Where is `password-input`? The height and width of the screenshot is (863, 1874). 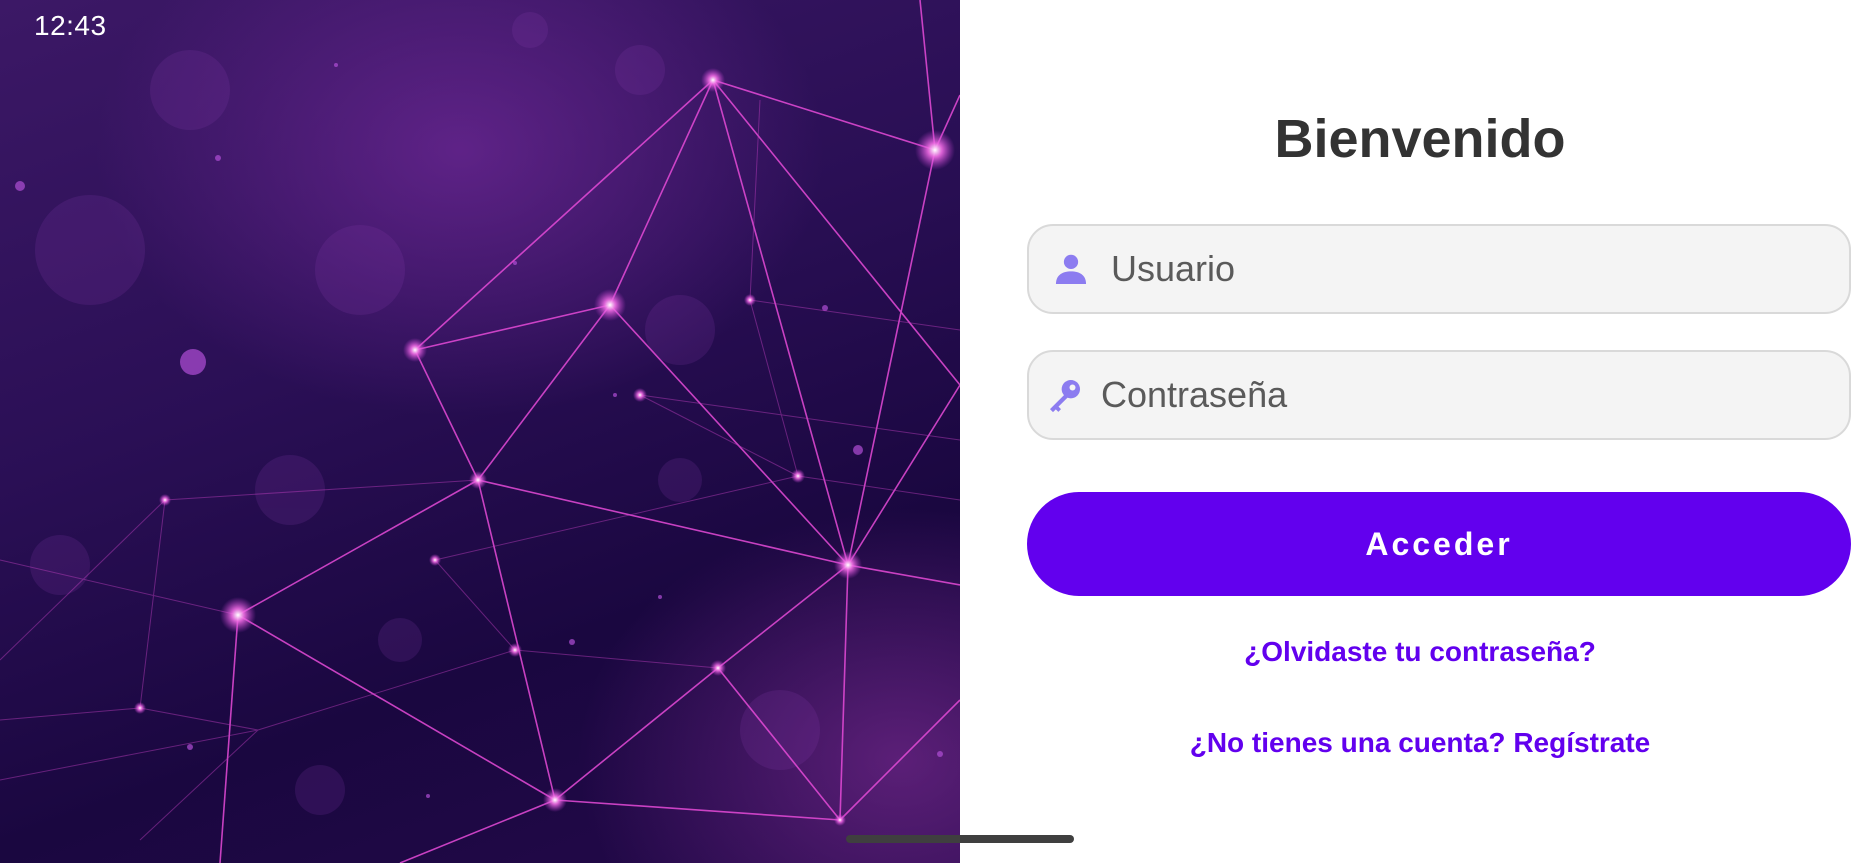
password-input is located at coordinates (1475, 395).